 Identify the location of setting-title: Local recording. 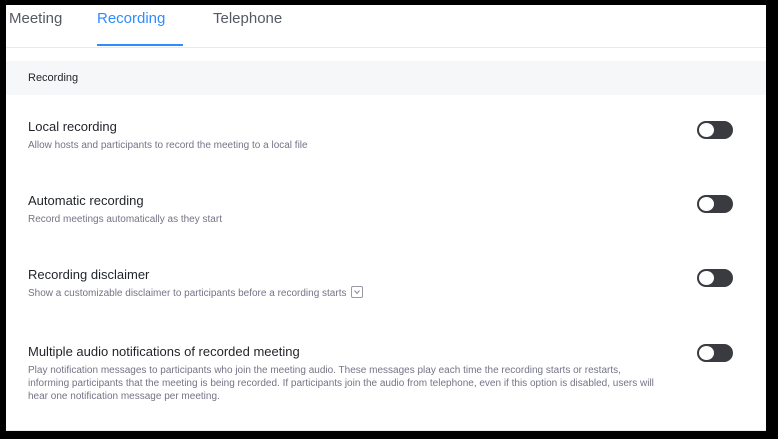
(72, 126).